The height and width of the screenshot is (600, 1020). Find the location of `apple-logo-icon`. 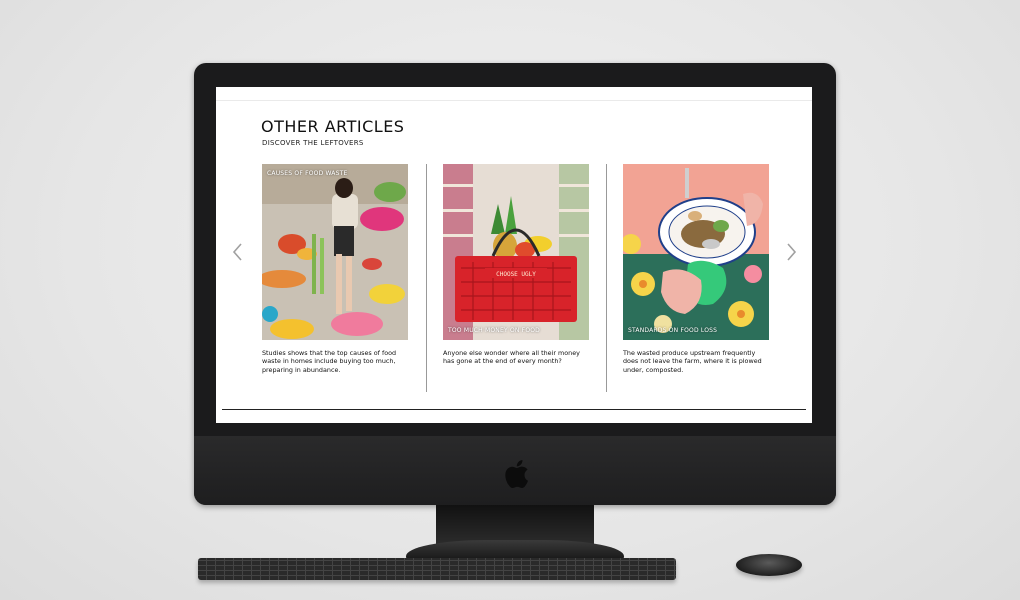

apple-logo-icon is located at coordinates (516, 474).